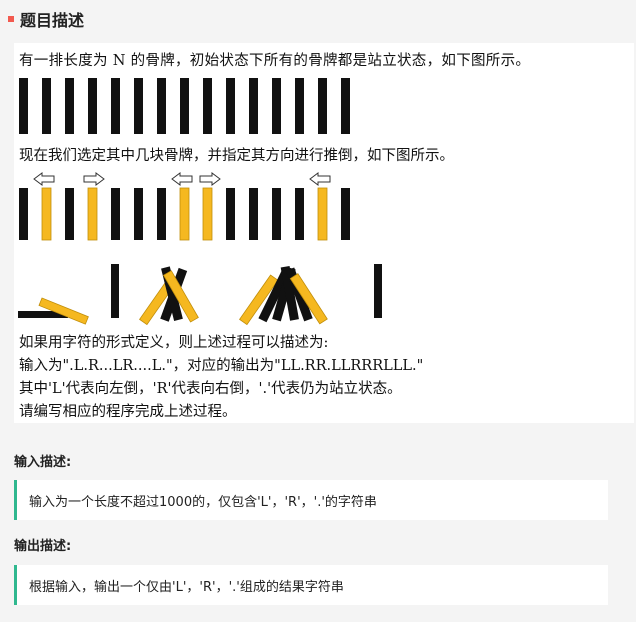 This screenshot has width=636, height=622. Describe the element at coordinates (236, 156) in the screenshot. I see `desc-line-2: 现在我们选定其中几块骨牌，并指定其方向进行推倒，如下图所示。` at that location.